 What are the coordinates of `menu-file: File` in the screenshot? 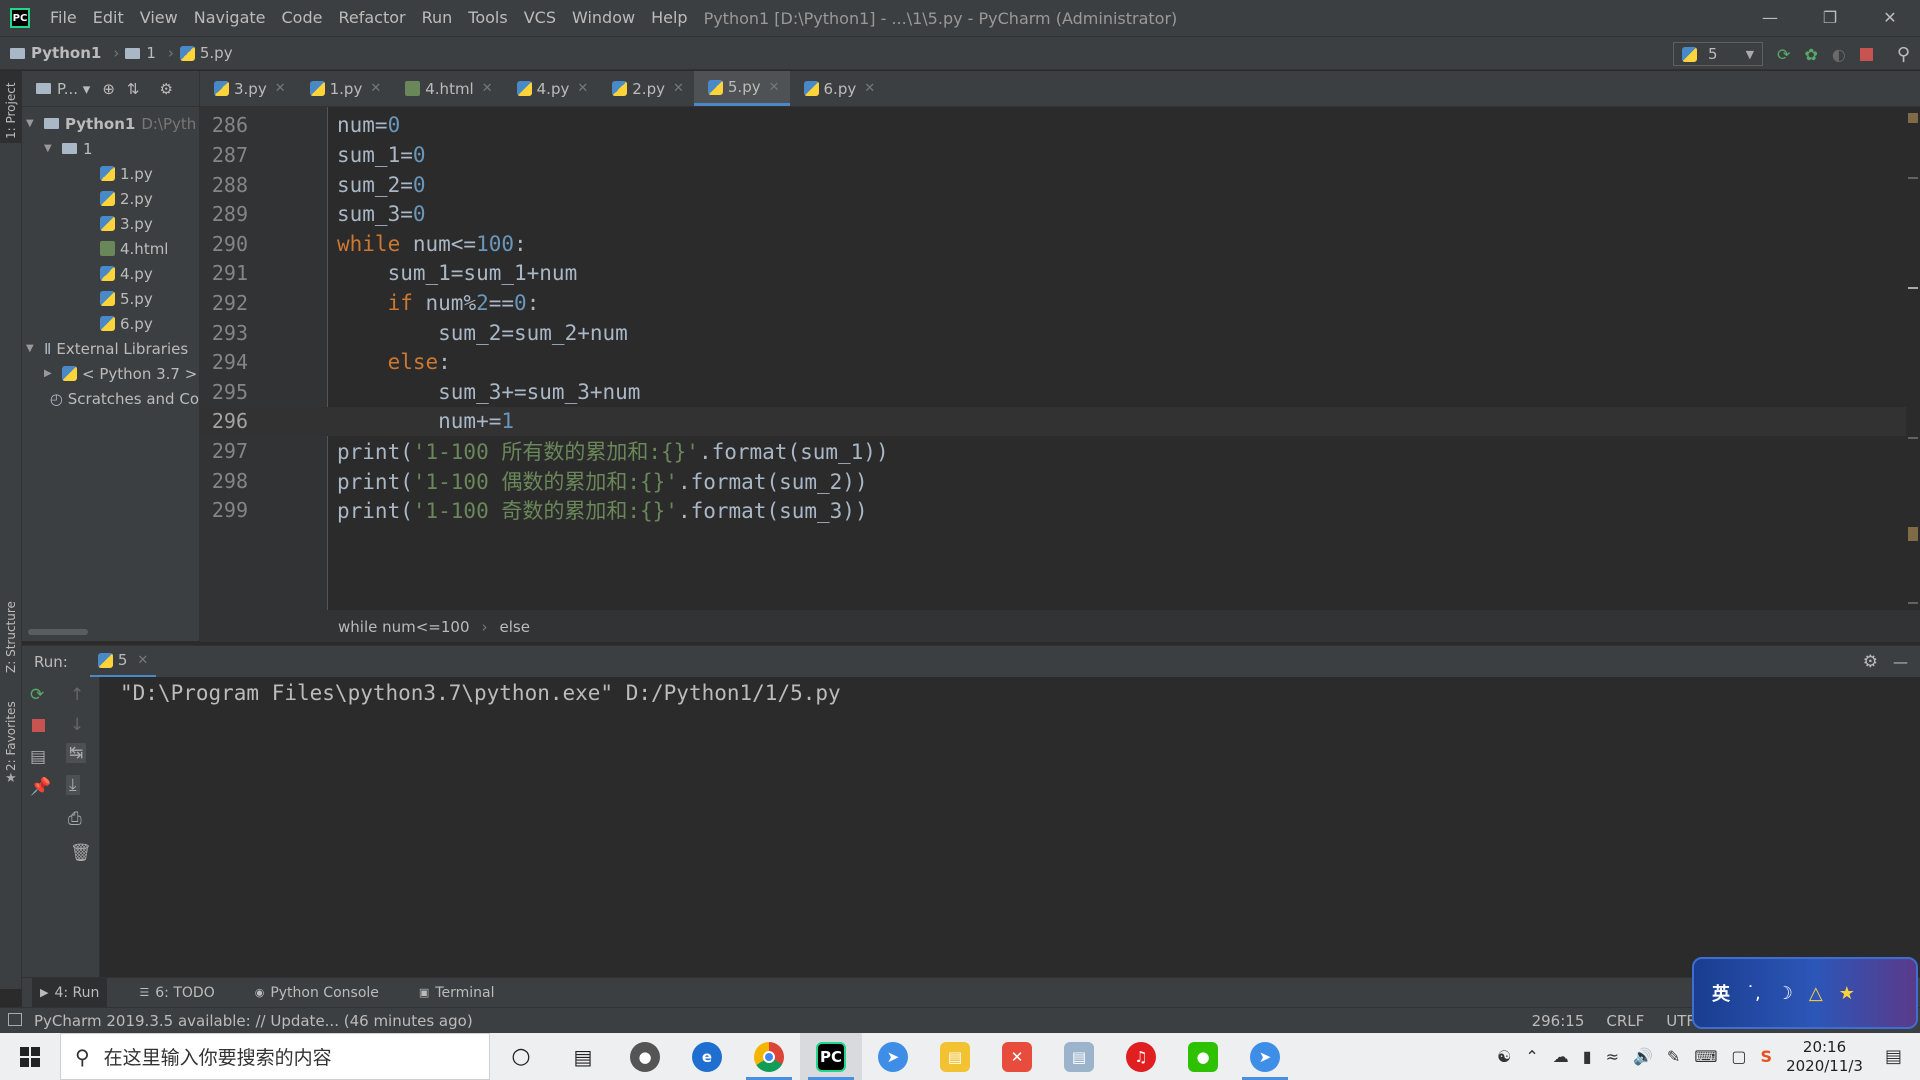 It's located at (63, 18).